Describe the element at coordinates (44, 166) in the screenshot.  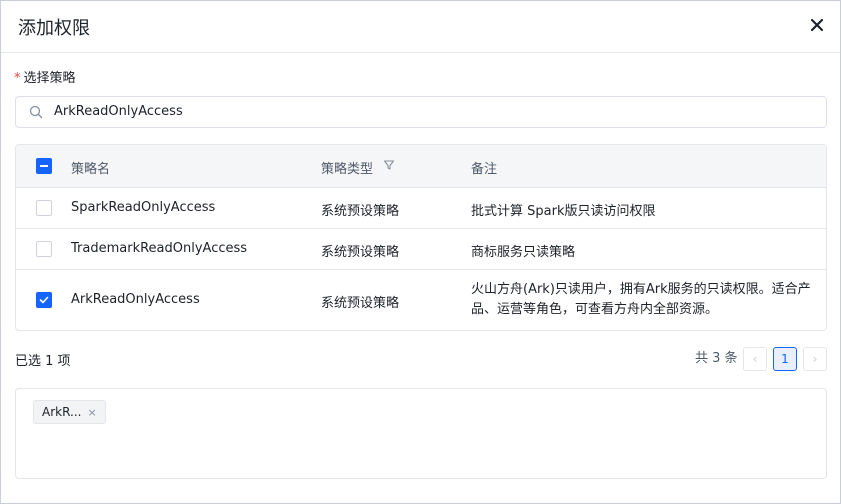
I see `select-all-checkbox` at that location.